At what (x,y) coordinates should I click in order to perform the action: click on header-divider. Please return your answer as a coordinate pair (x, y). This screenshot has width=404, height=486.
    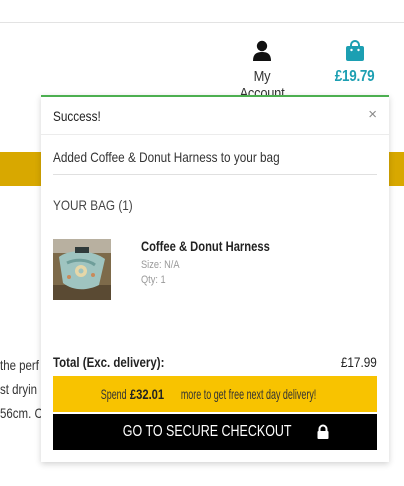
    Looking at the image, I should click on (202, 22).